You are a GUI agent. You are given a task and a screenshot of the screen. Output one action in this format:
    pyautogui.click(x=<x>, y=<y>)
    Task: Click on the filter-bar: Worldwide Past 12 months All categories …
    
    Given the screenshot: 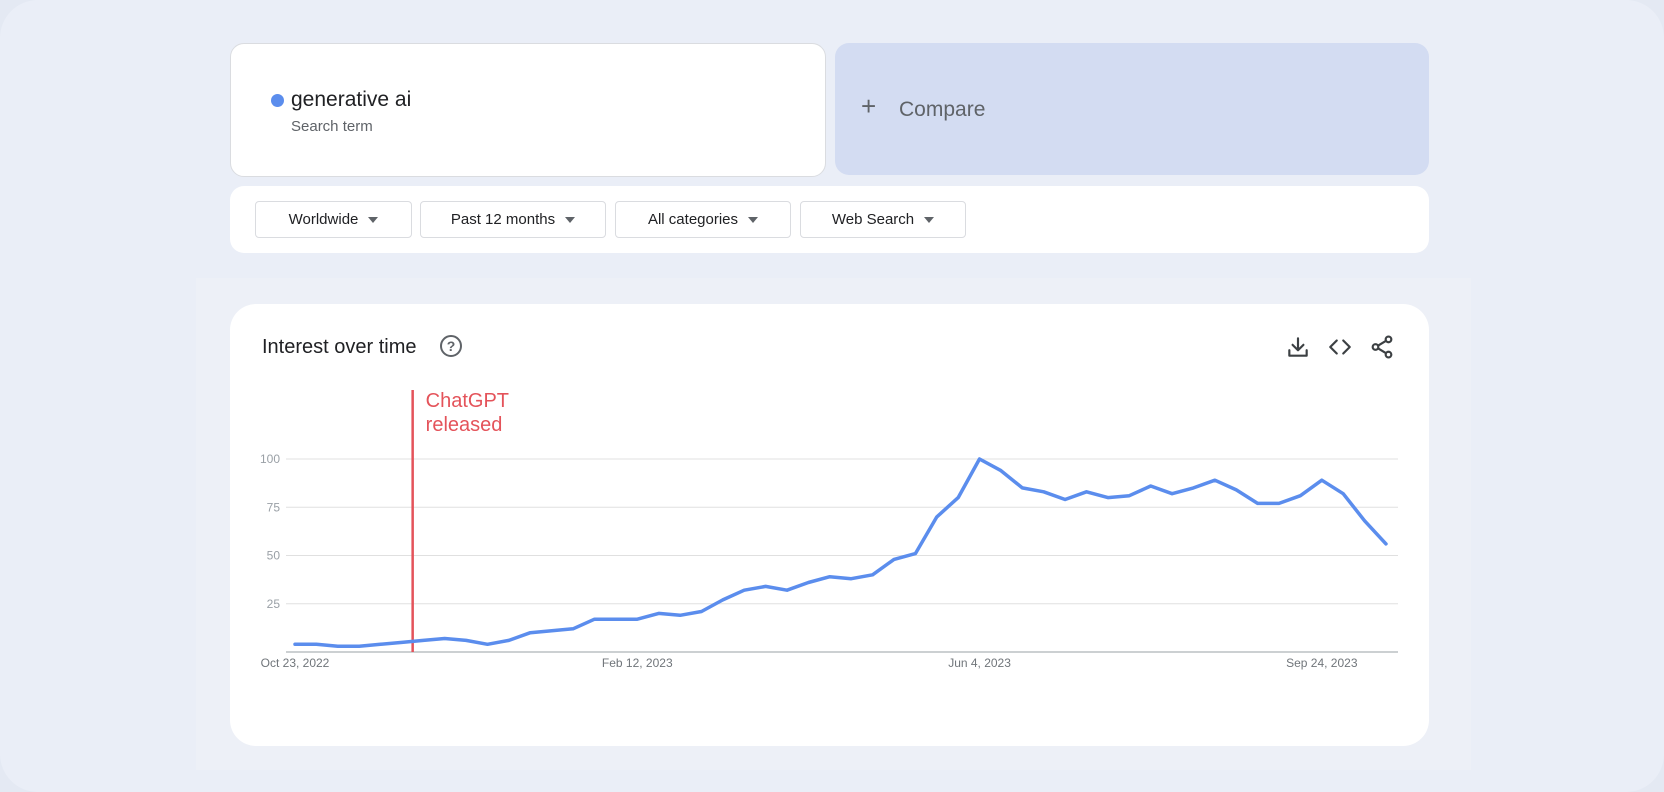 What is the action you would take?
    pyautogui.click(x=829, y=219)
    